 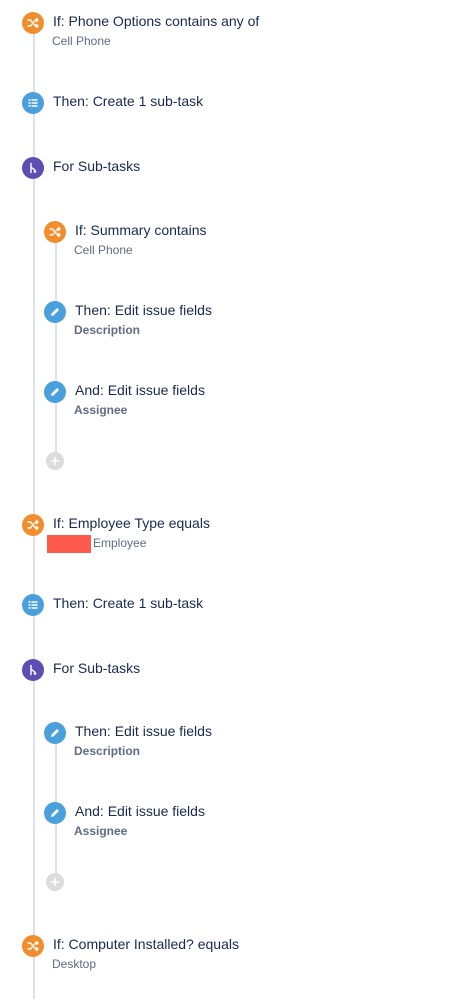 I want to click on component-title: If: Employee Type equals, so click(x=131, y=523).